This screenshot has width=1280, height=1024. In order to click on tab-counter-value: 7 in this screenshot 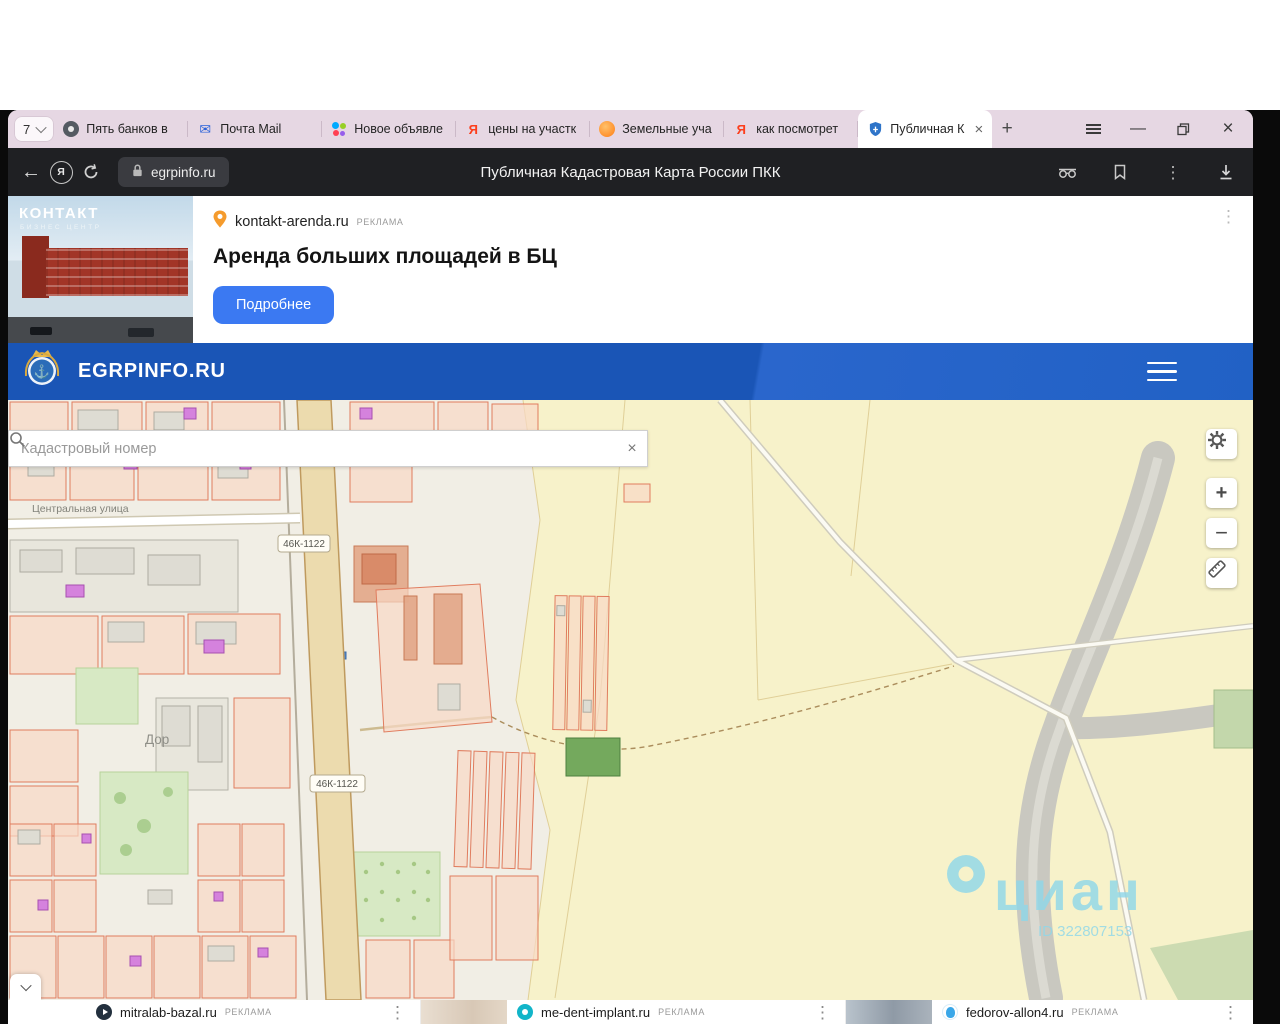, I will do `click(27, 129)`.